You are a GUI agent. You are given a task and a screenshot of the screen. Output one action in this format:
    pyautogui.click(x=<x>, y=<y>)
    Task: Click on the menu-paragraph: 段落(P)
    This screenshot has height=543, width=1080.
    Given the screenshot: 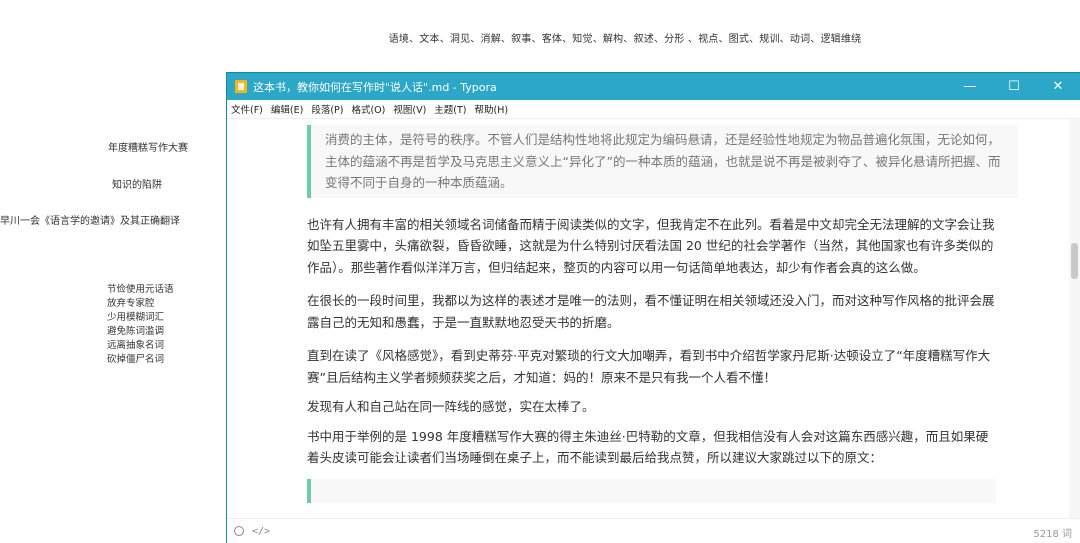 What is the action you would take?
    pyautogui.click(x=327, y=109)
    